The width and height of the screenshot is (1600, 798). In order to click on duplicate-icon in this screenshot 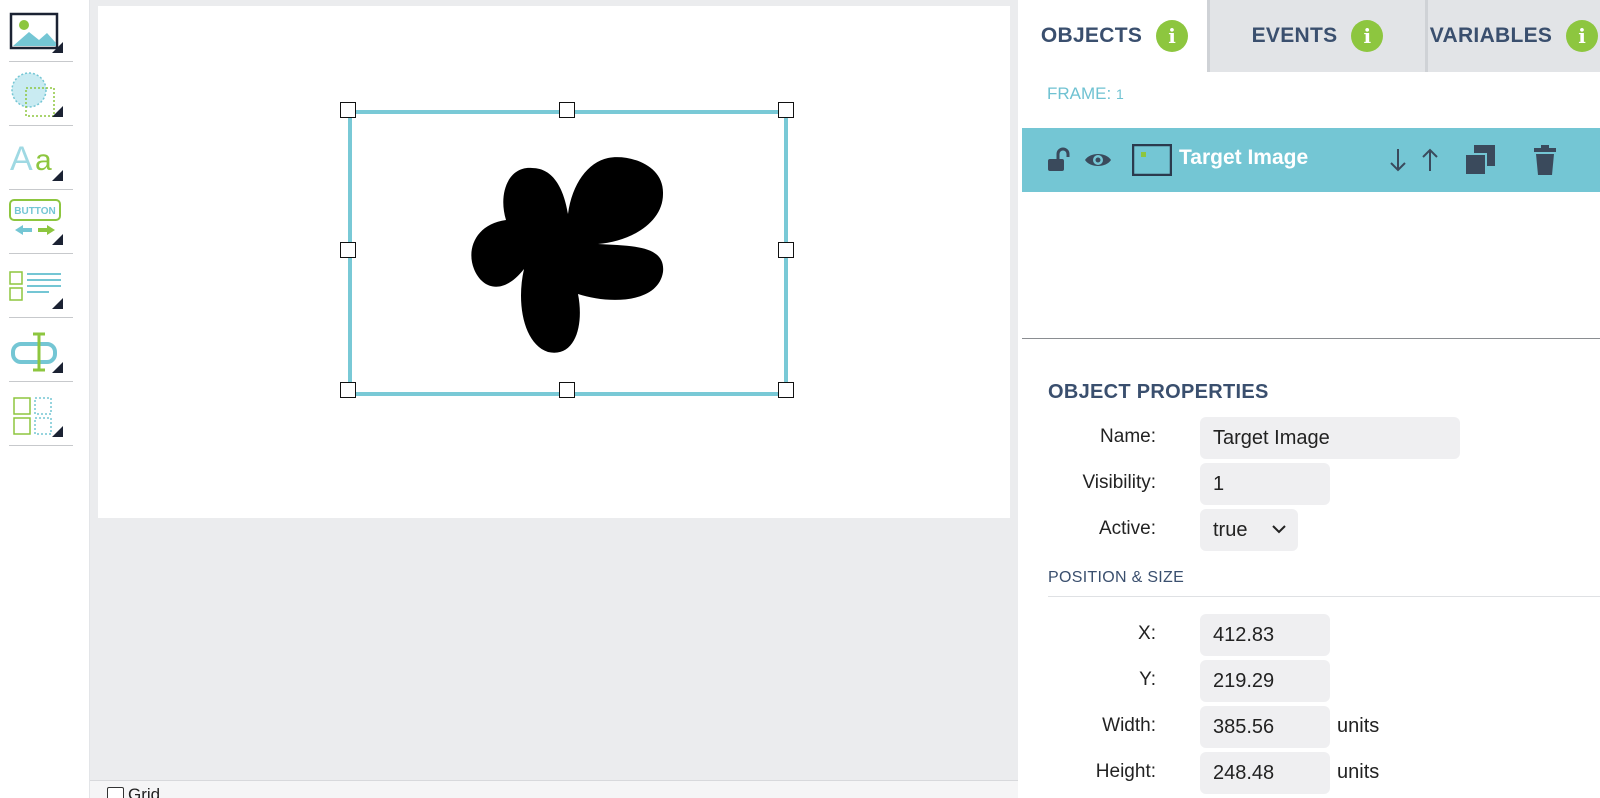, I will do `click(1480, 160)`.